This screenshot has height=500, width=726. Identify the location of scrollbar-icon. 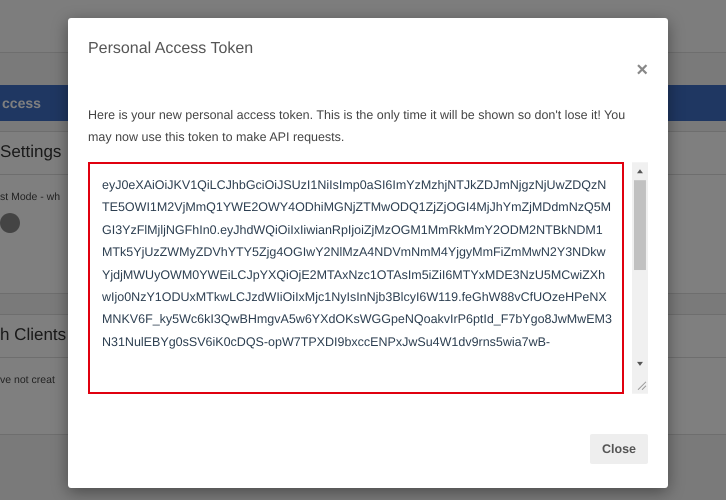
(640, 278).